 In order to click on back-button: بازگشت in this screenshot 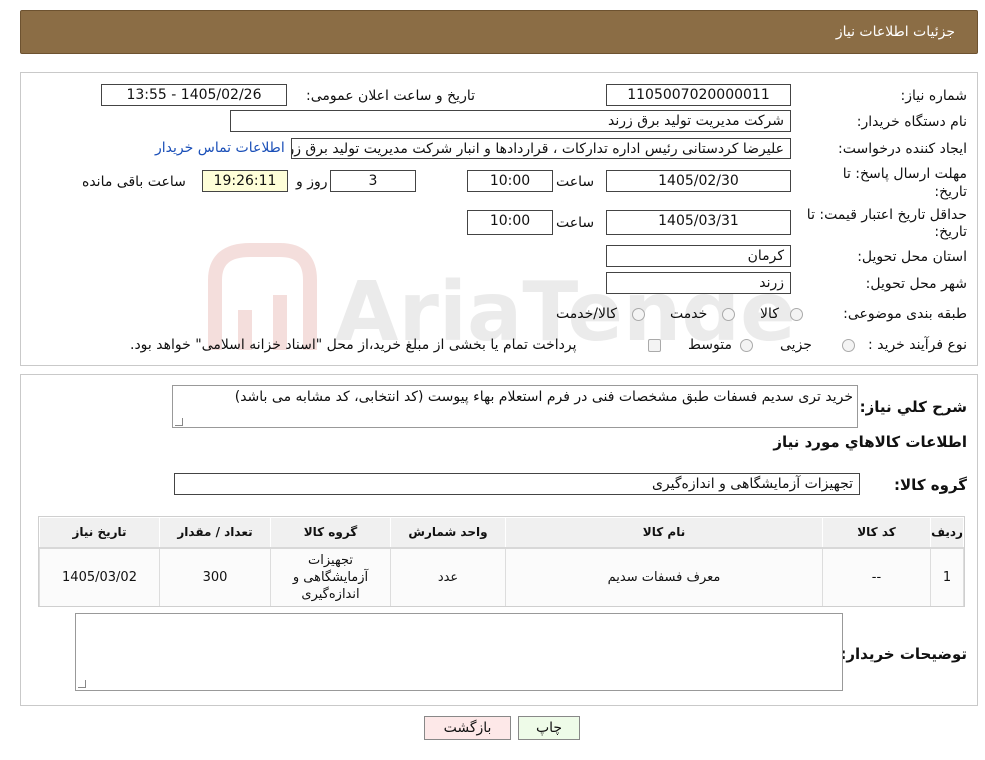, I will do `click(467, 728)`.